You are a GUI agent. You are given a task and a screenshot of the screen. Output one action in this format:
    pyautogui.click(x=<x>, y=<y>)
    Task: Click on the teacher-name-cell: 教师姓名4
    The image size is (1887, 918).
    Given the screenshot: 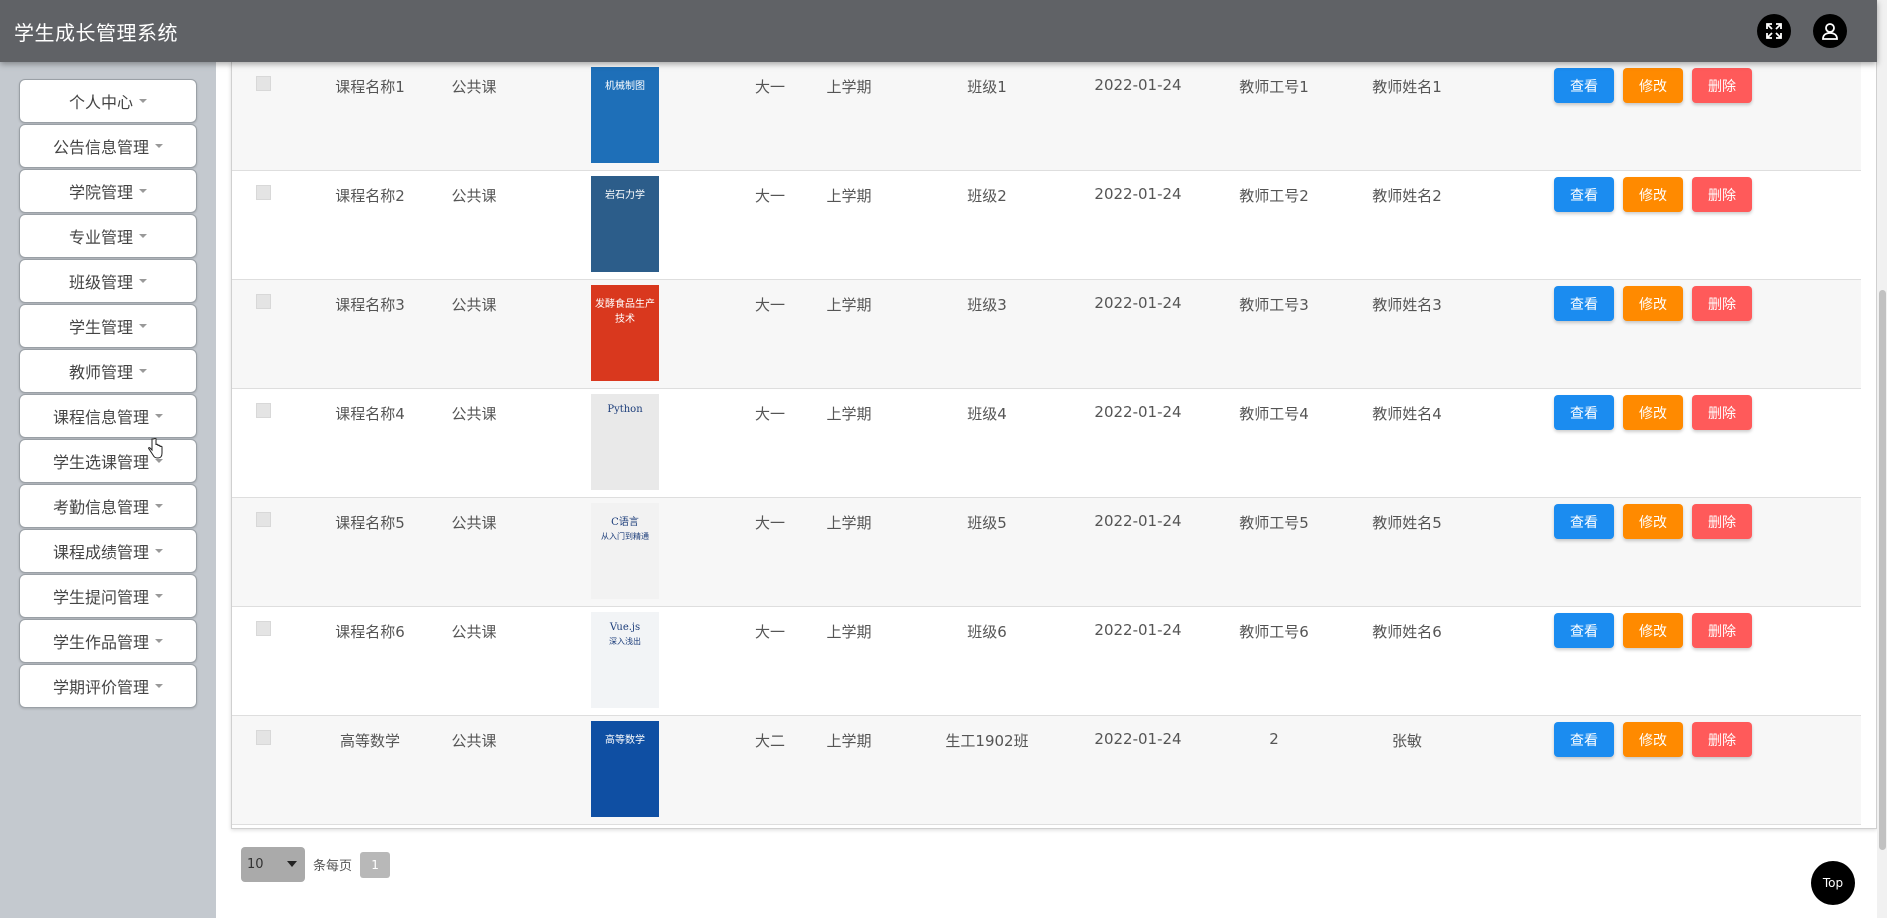 What is the action you would take?
    pyautogui.click(x=1407, y=414)
    